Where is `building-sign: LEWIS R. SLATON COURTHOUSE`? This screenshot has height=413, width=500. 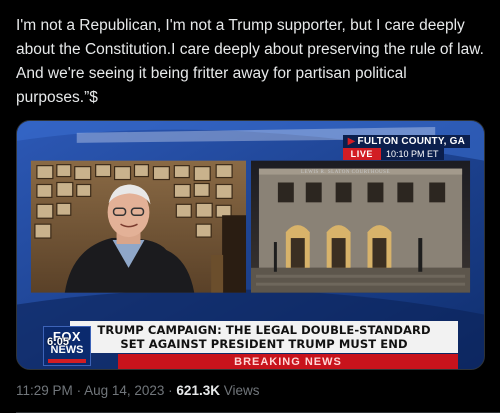
building-sign: LEWIS R. SLATON COURTHOUSE is located at coordinates (345, 172).